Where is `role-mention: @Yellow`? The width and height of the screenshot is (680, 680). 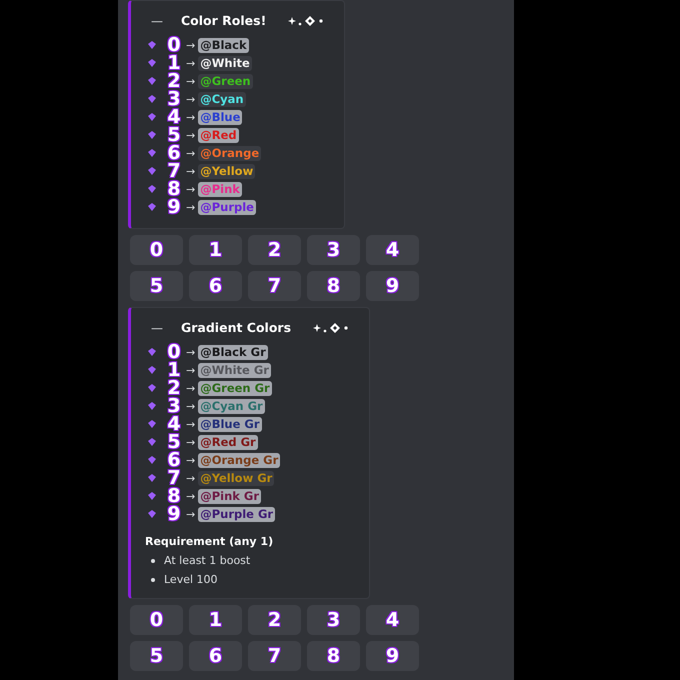
role-mention: @Yellow is located at coordinates (227, 171).